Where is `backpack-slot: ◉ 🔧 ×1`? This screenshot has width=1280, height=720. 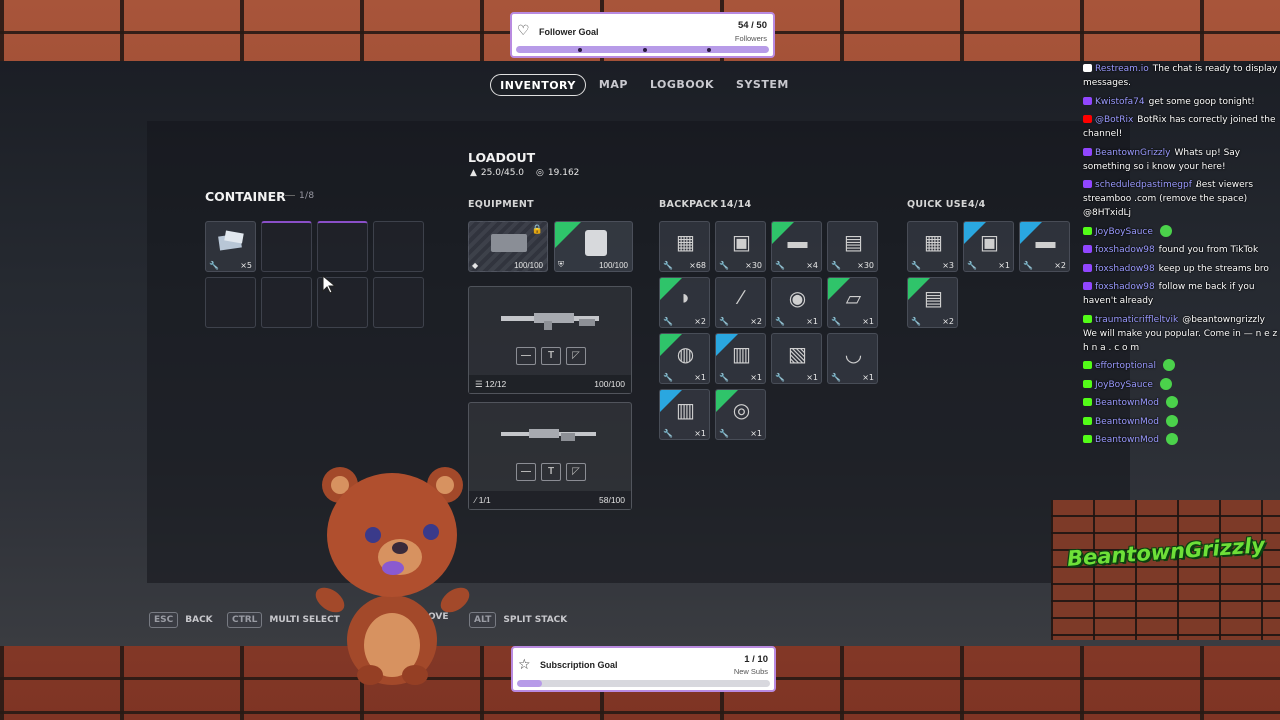 backpack-slot: ◉ 🔧 ×1 is located at coordinates (796, 302).